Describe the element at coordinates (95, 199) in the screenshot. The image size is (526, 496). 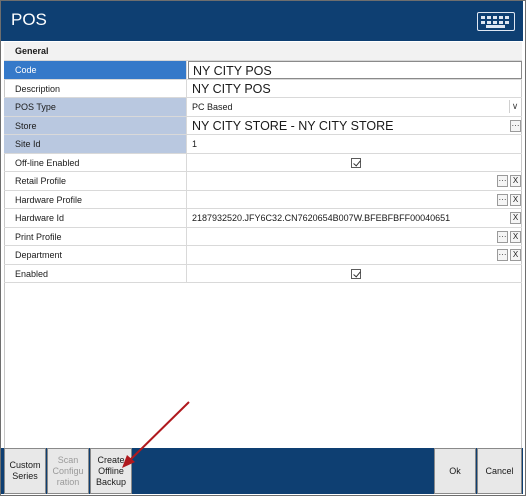
I see `label-hardware-profile: Hardware Profile` at that location.